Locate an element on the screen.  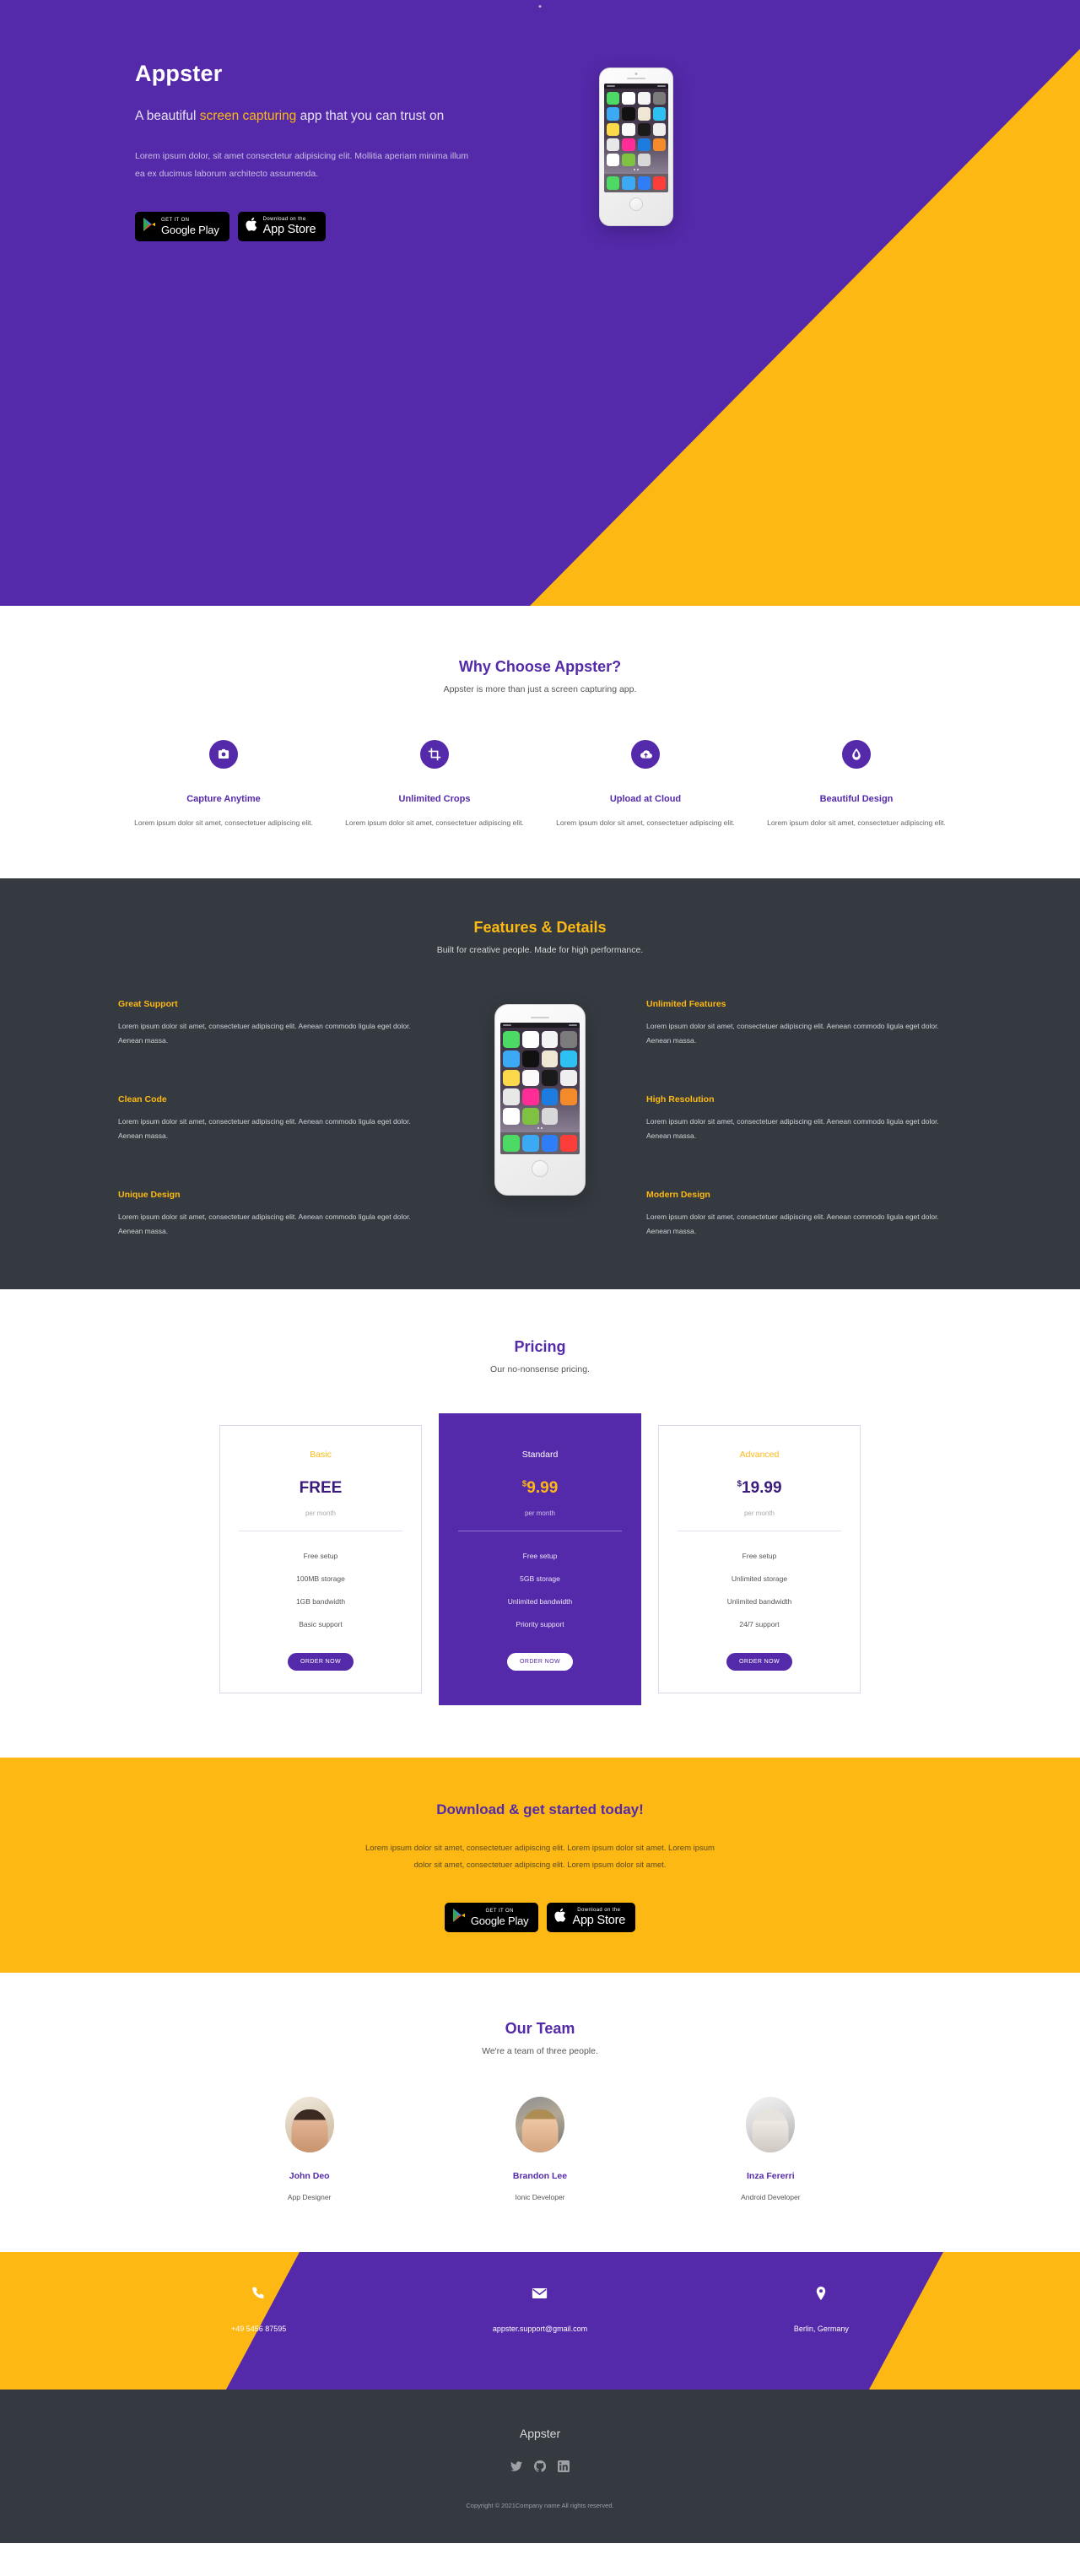
contact-phone: +49 5456 87595 is located at coordinates (258, 2309).